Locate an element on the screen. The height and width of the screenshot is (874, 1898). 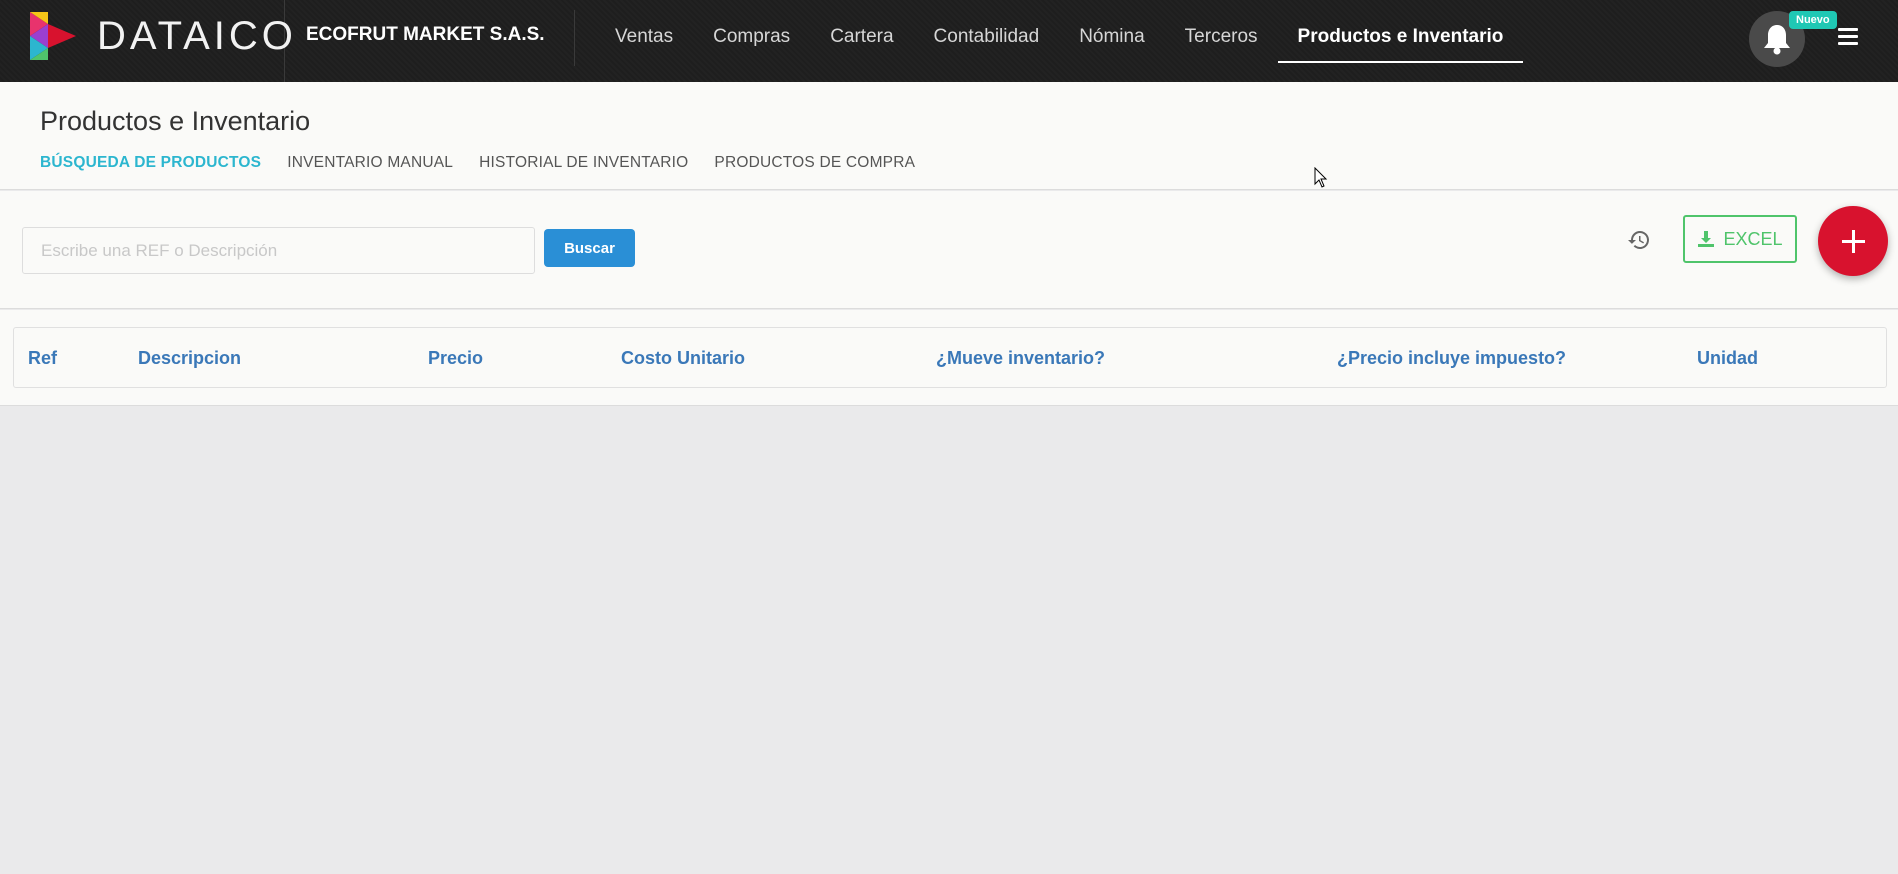
search-toolbar: Buscar EXCEL is located at coordinates (949, 250).